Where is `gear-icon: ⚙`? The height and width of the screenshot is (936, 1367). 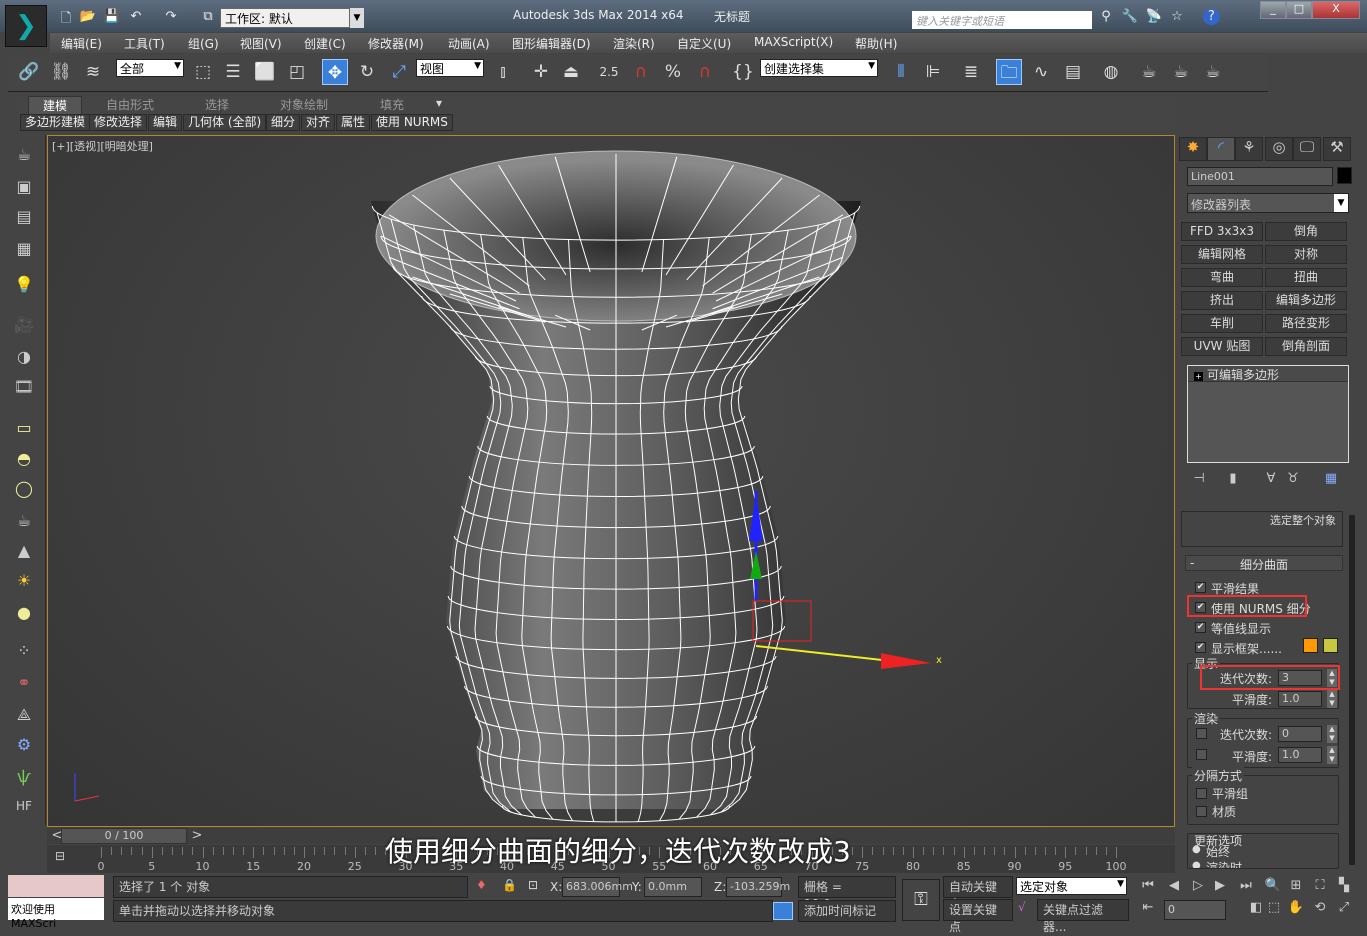 gear-icon: ⚙ is located at coordinates (24, 746).